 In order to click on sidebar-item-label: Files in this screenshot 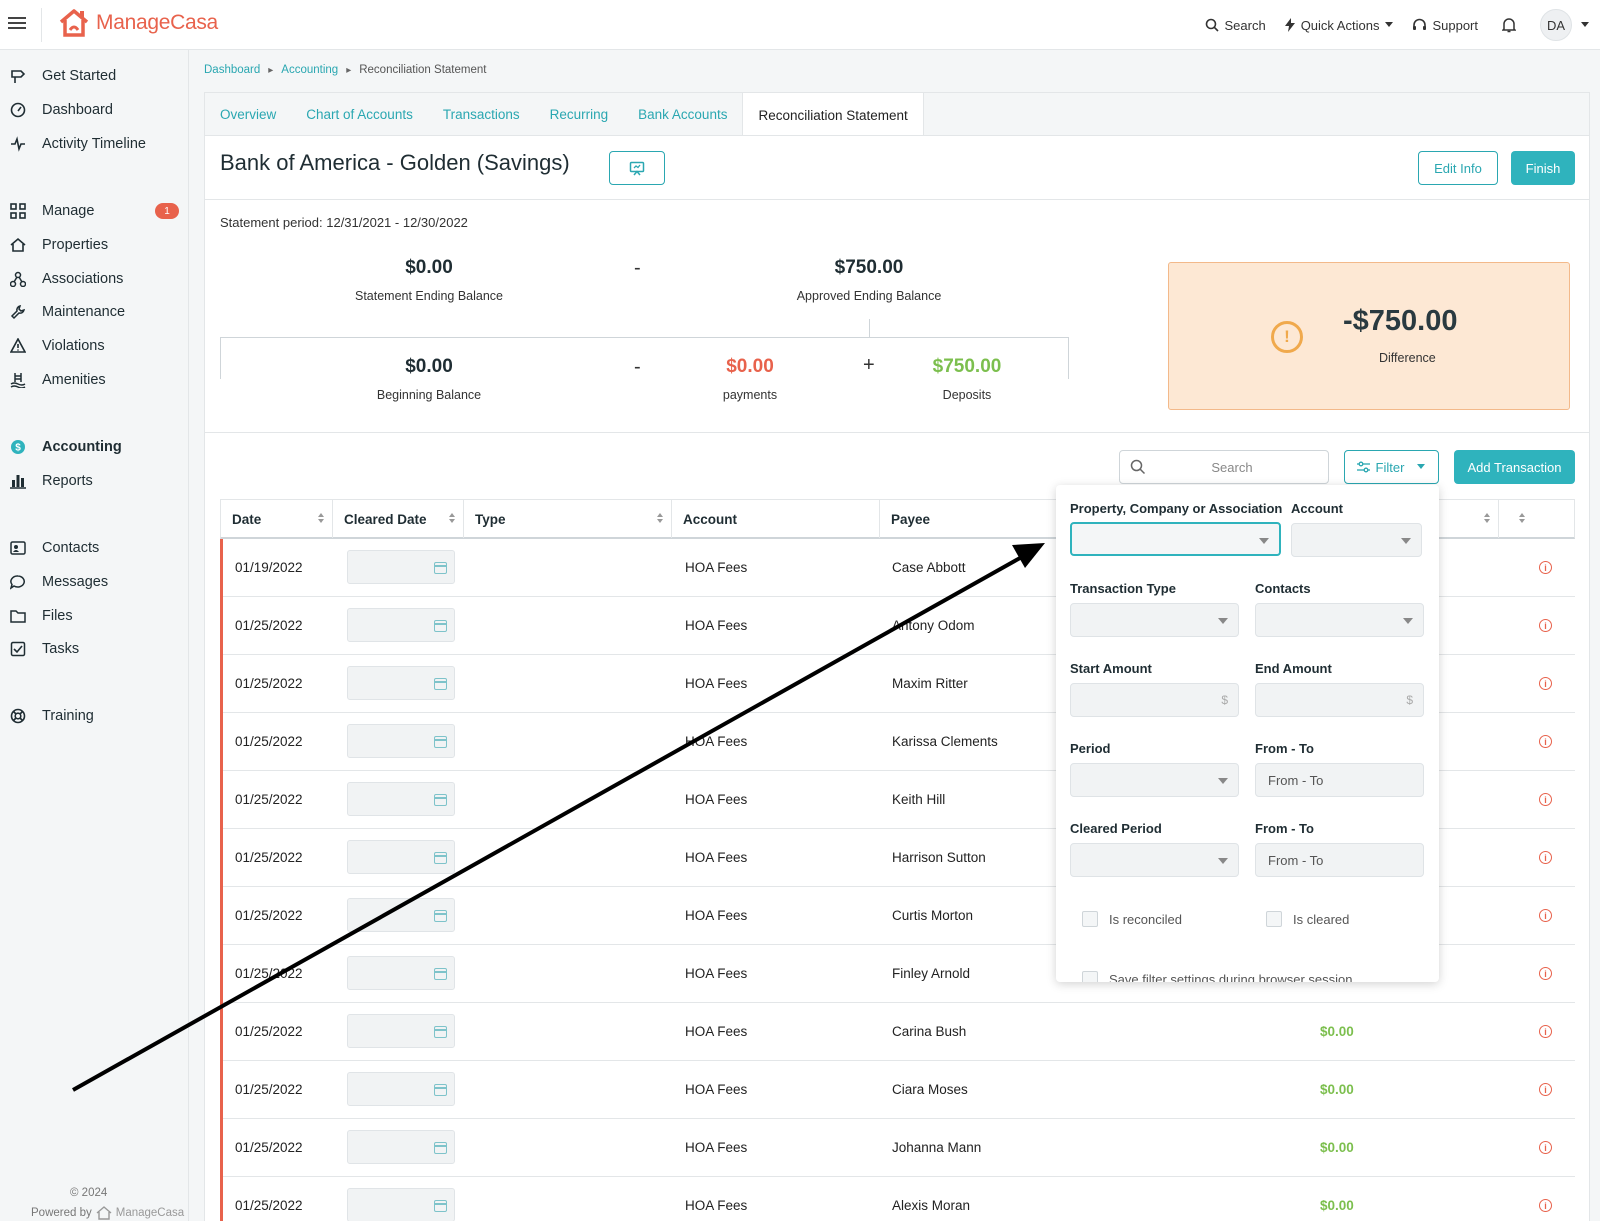, I will do `click(57, 616)`.